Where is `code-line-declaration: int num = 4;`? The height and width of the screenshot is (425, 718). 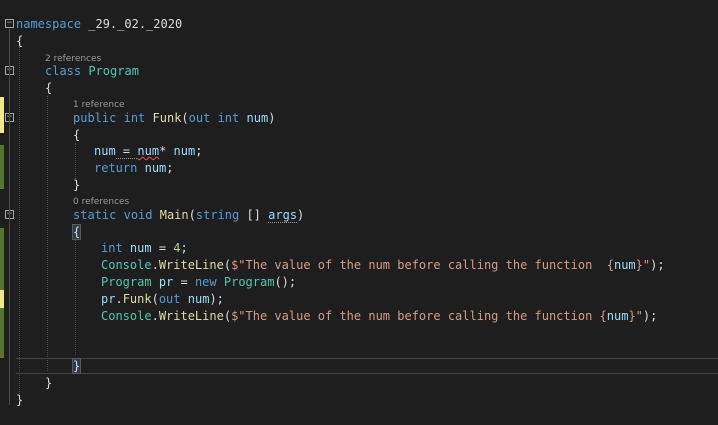
code-line-declaration: int num = 4; is located at coordinates (144, 248).